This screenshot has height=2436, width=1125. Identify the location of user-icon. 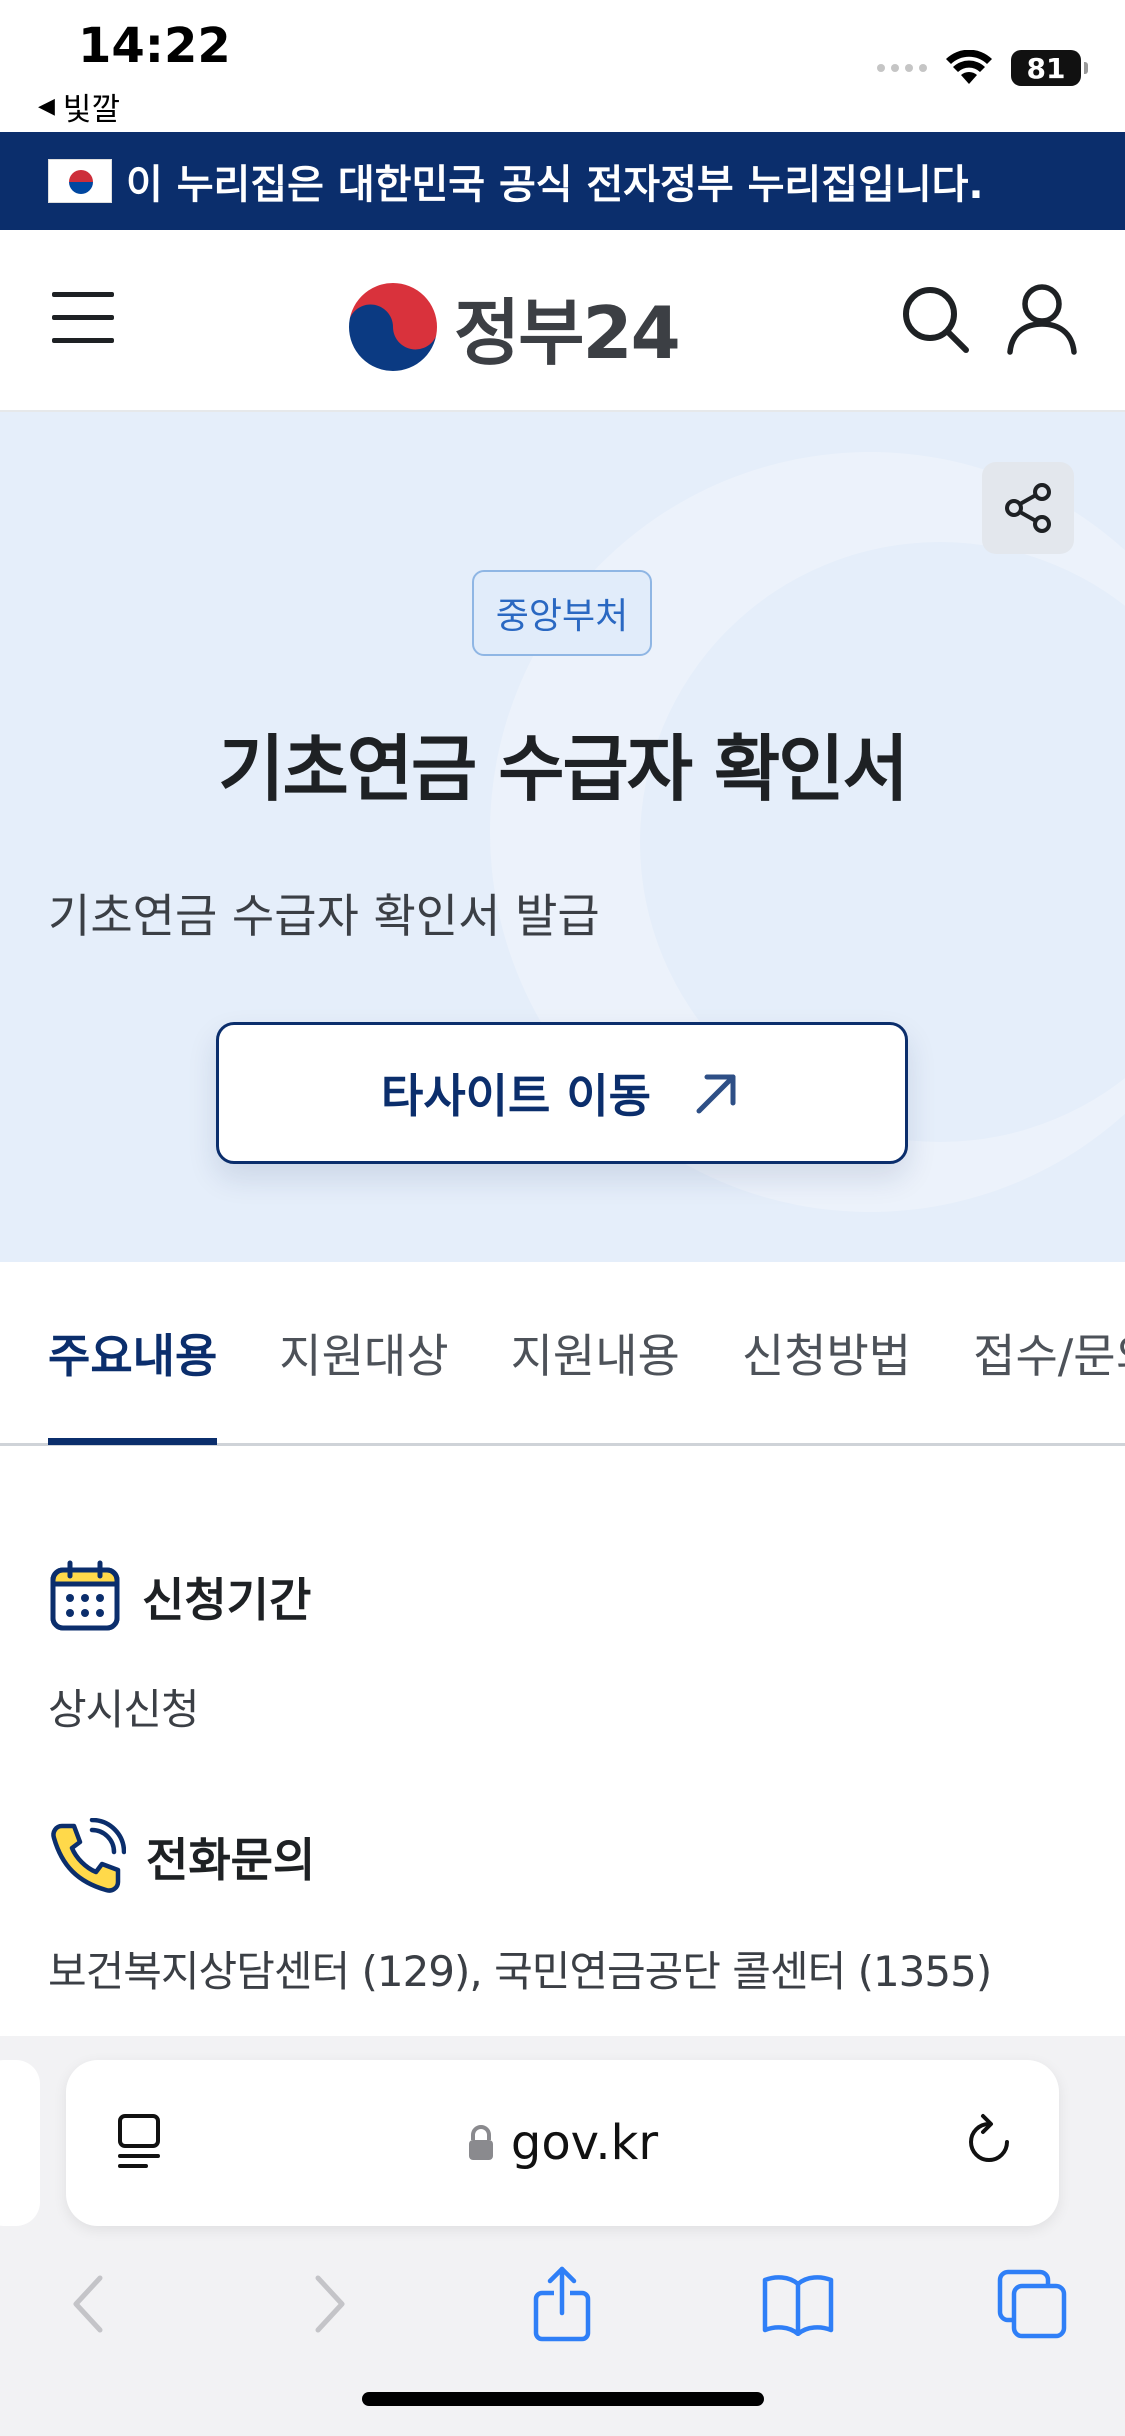
(1042, 319).